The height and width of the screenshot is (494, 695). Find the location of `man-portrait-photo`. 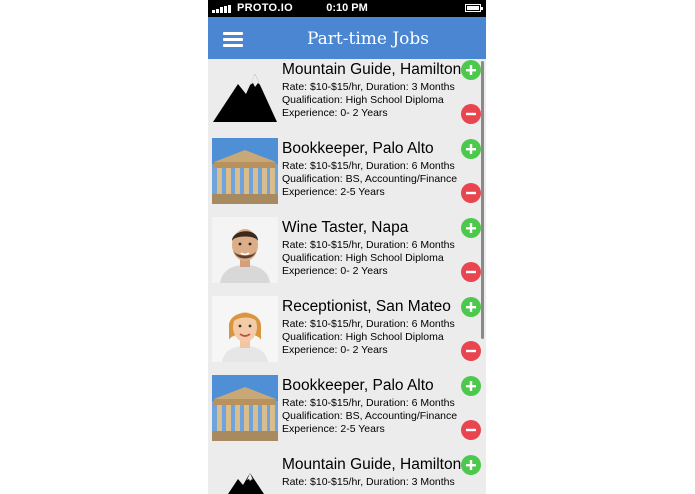

man-portrait-photo is located at coordinates (245, 250).